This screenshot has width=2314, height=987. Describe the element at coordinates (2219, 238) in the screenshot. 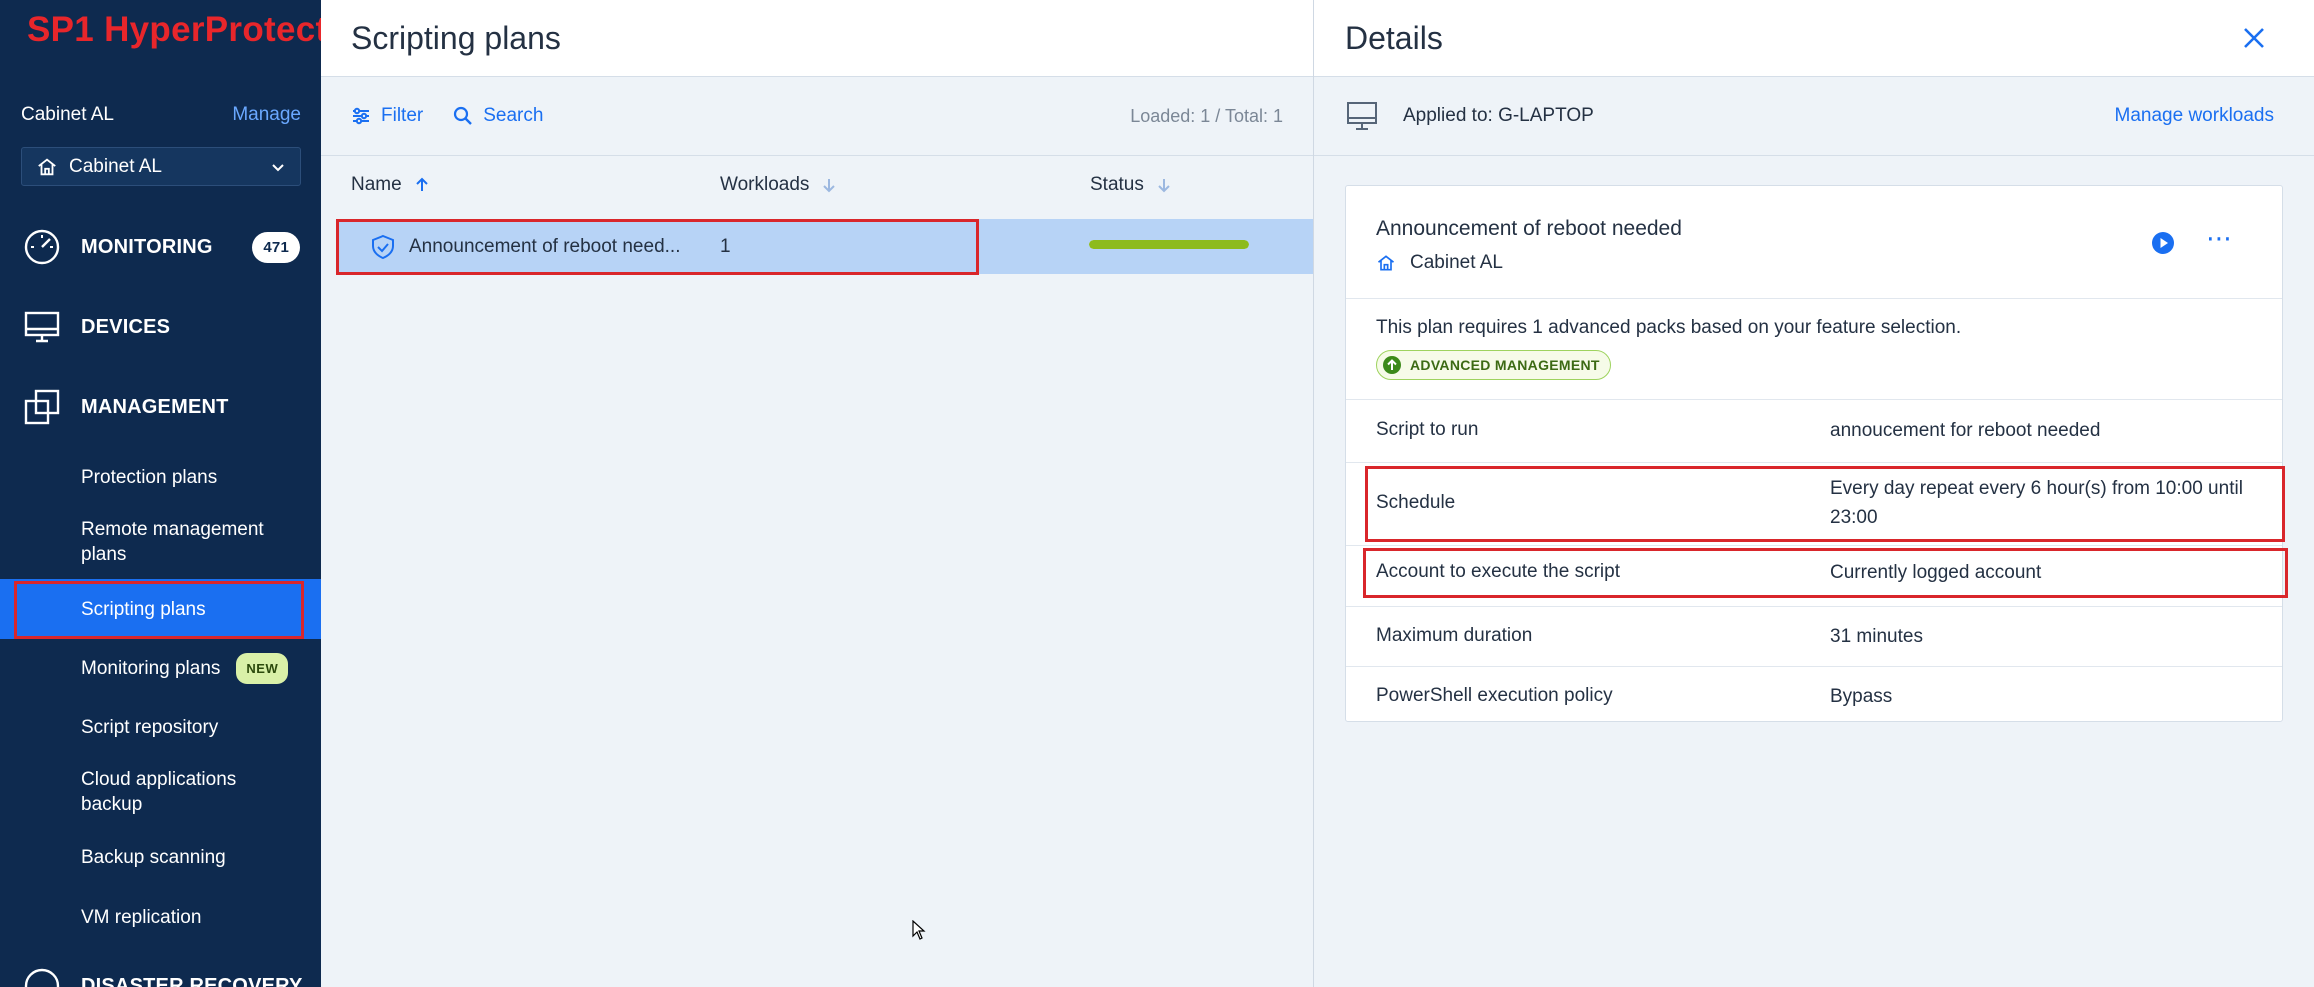

I see `more-icon: ⋯` at that location.